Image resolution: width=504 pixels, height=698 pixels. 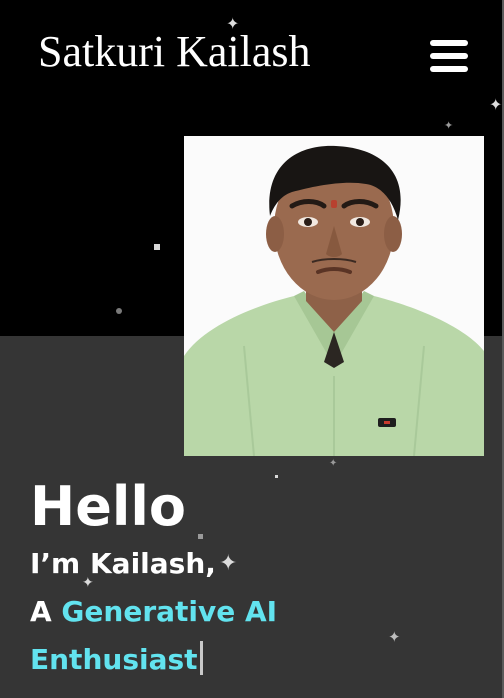 What do you see at coordinates (169, 611) in the screenshot?
I see `role-highlight: Generative AI` at bounding box center [169, 611].